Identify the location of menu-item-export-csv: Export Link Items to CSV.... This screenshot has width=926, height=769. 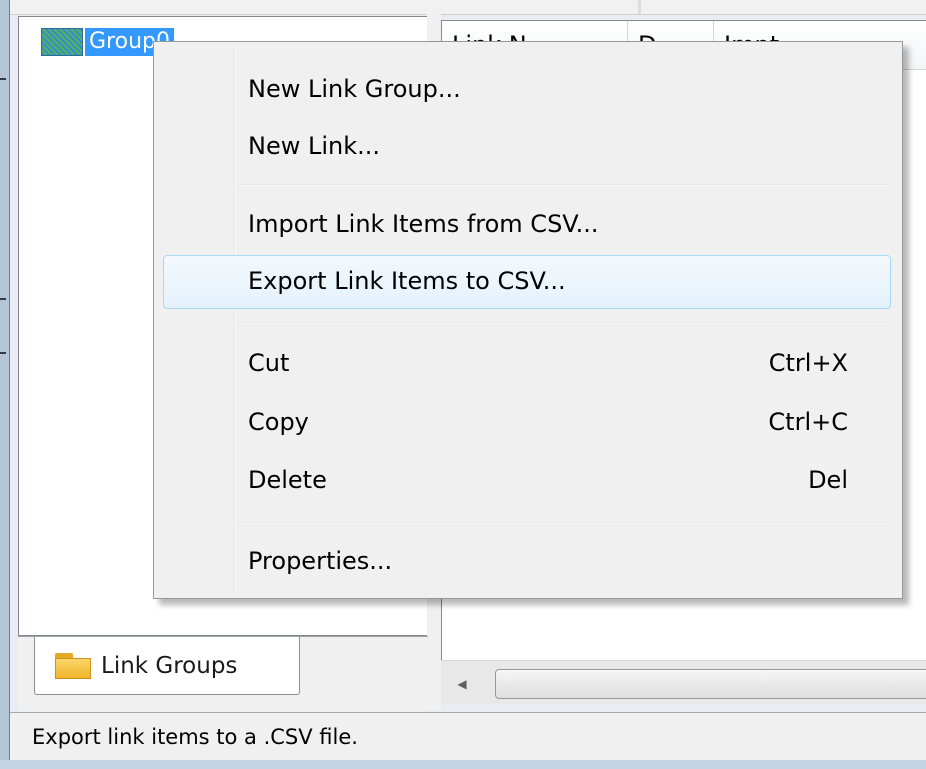
(528, 281).